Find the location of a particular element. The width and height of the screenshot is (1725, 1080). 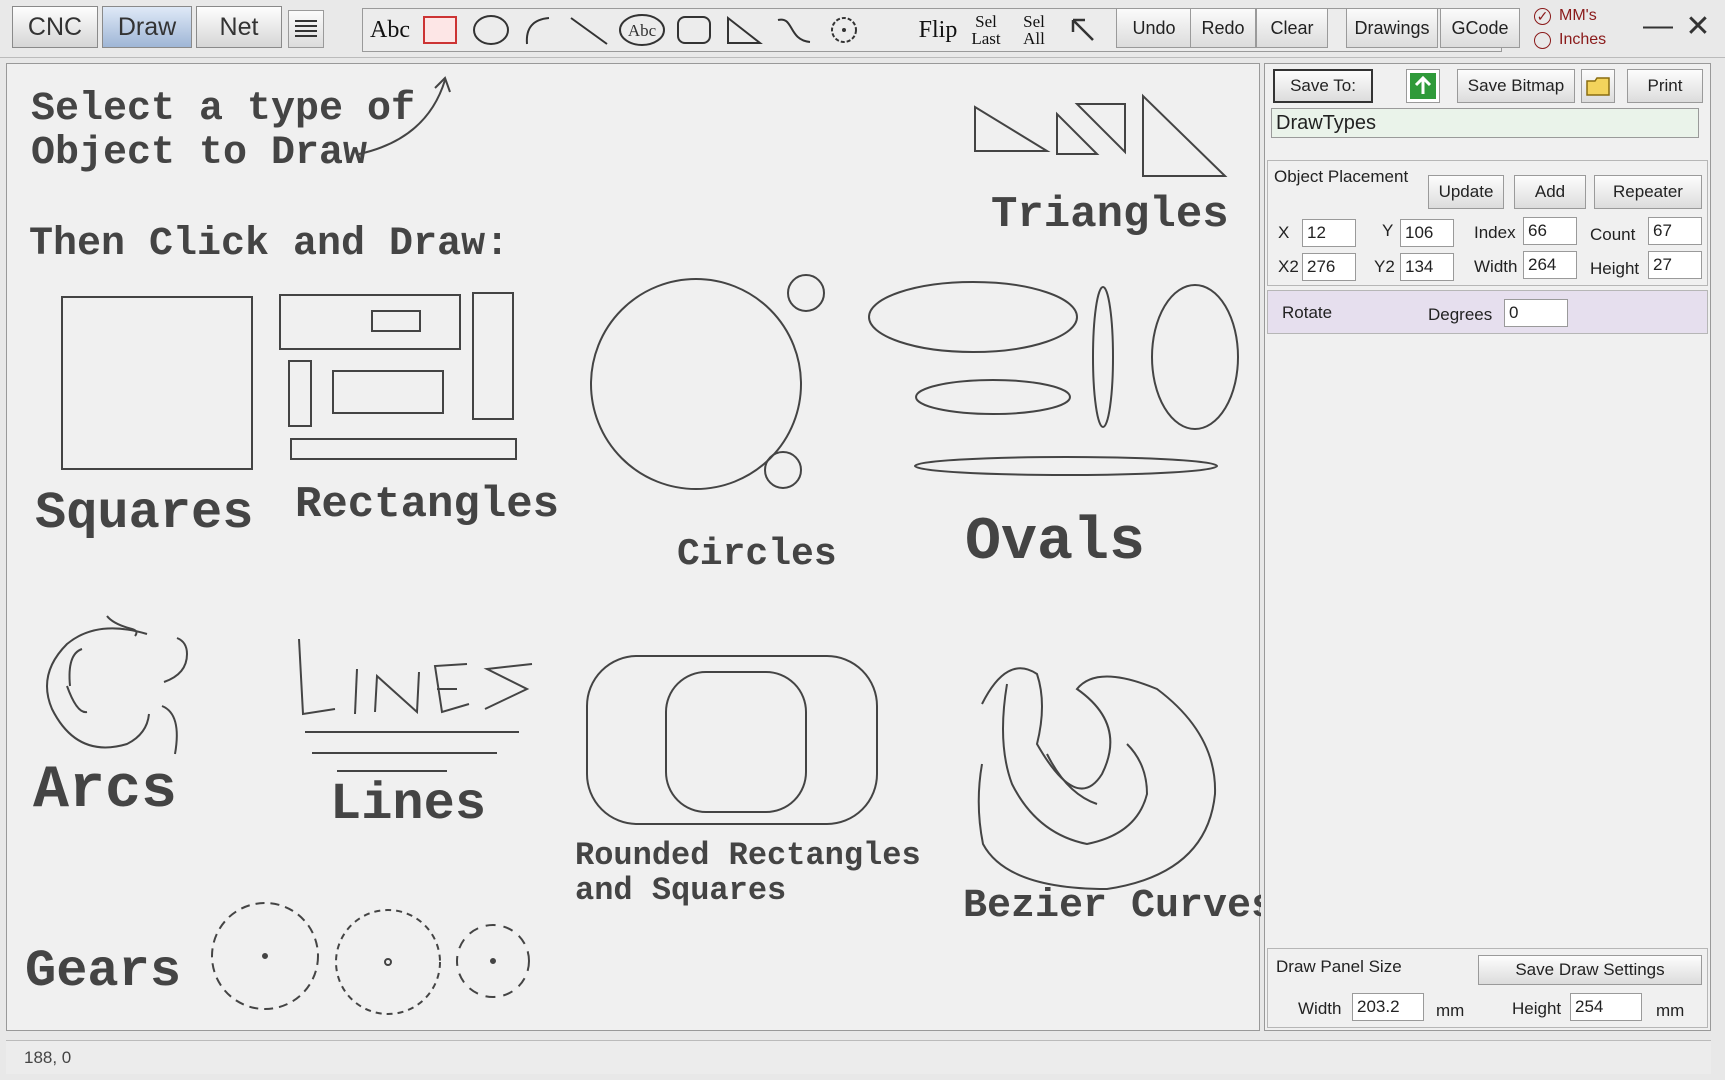

triangle-shape is located at coordinates (1100, 129).